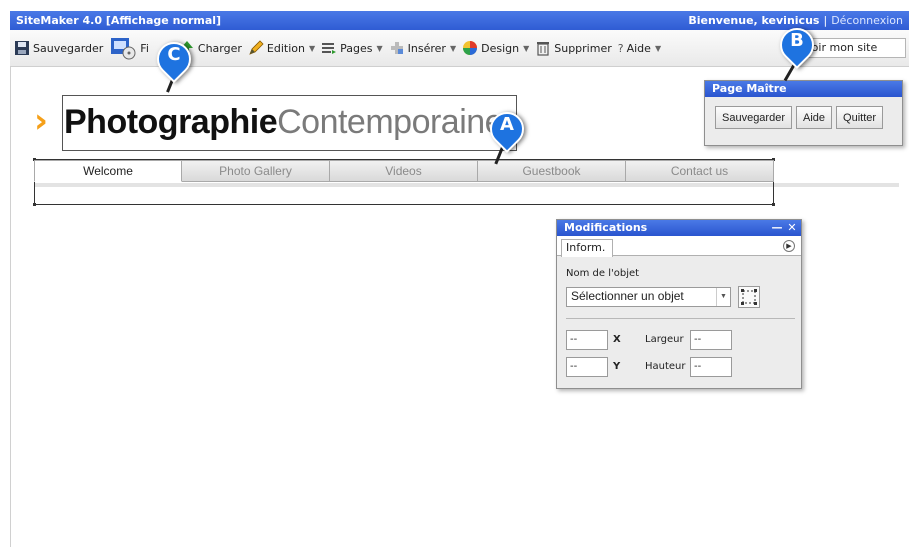 The width and height of the screenshot is (909, 547). What do you see at coordinates (789, 246) in the screenshot?
I see `play-circle-icon: ▶` at bounding box center [789, 246].